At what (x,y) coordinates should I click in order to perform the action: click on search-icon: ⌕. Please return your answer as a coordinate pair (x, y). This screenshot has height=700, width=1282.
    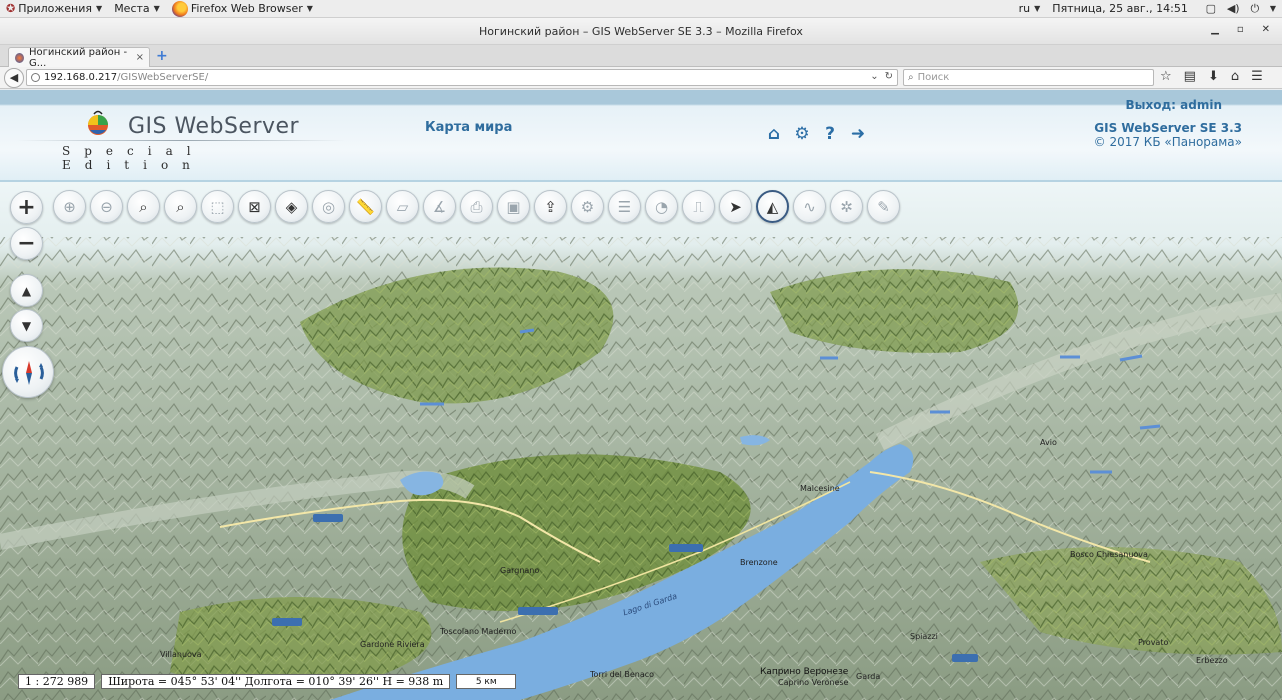
    Looking at the image, I should click on (143, 206).